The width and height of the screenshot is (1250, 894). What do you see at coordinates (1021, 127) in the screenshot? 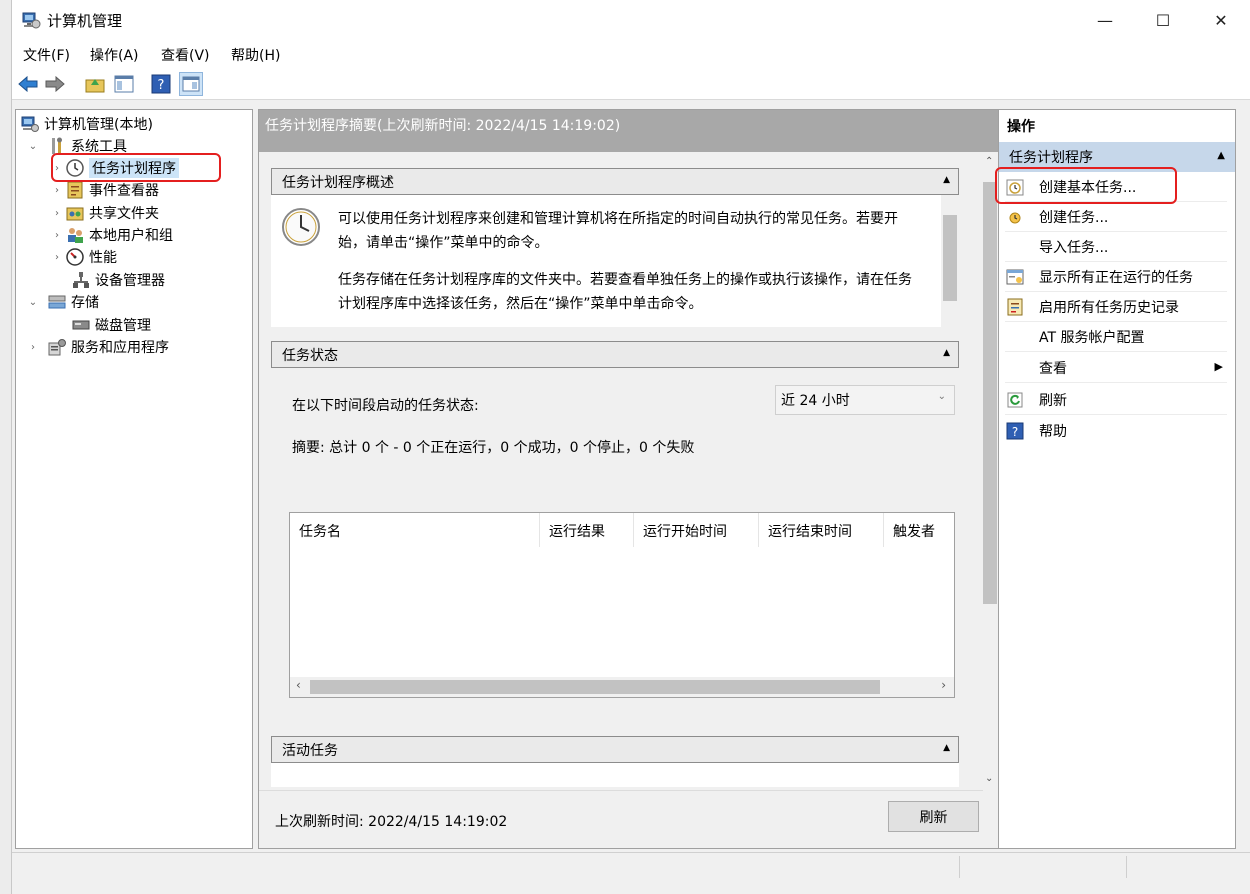
I see `actions-header: 操作` at bounding box center [1021, 127].